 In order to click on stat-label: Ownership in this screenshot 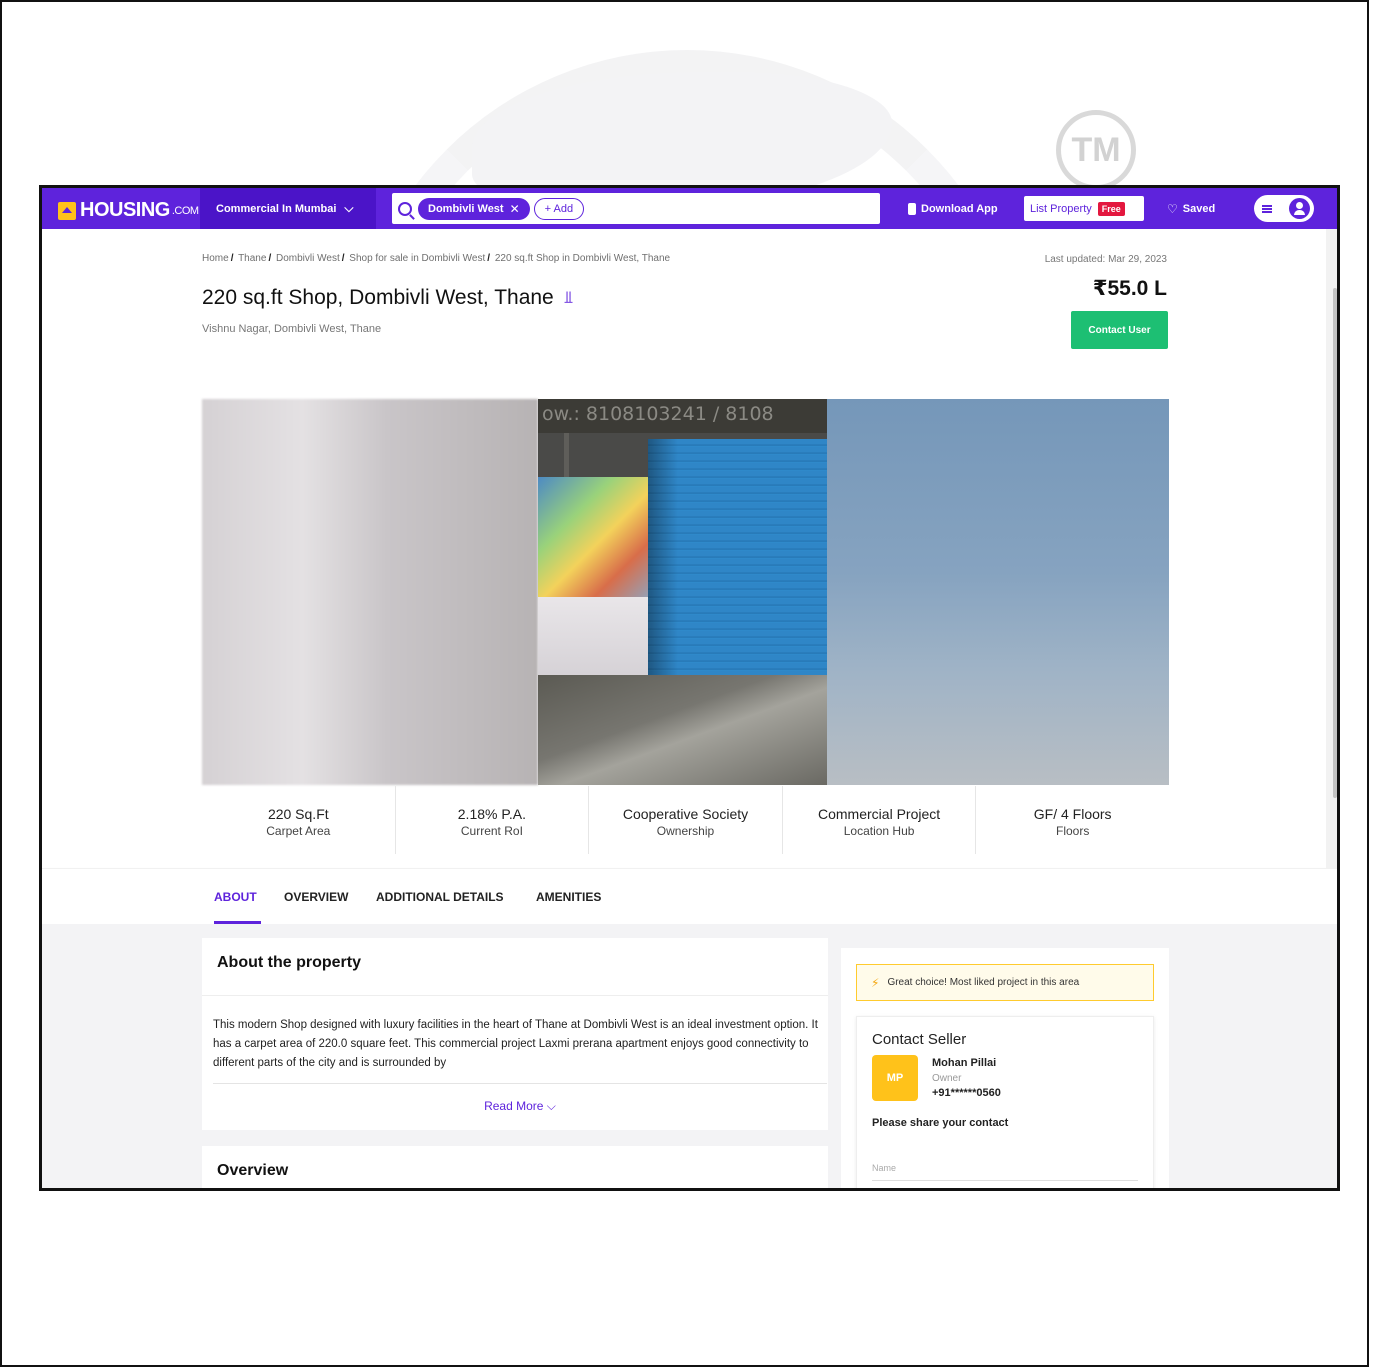, I will do `click(685, 831)`.